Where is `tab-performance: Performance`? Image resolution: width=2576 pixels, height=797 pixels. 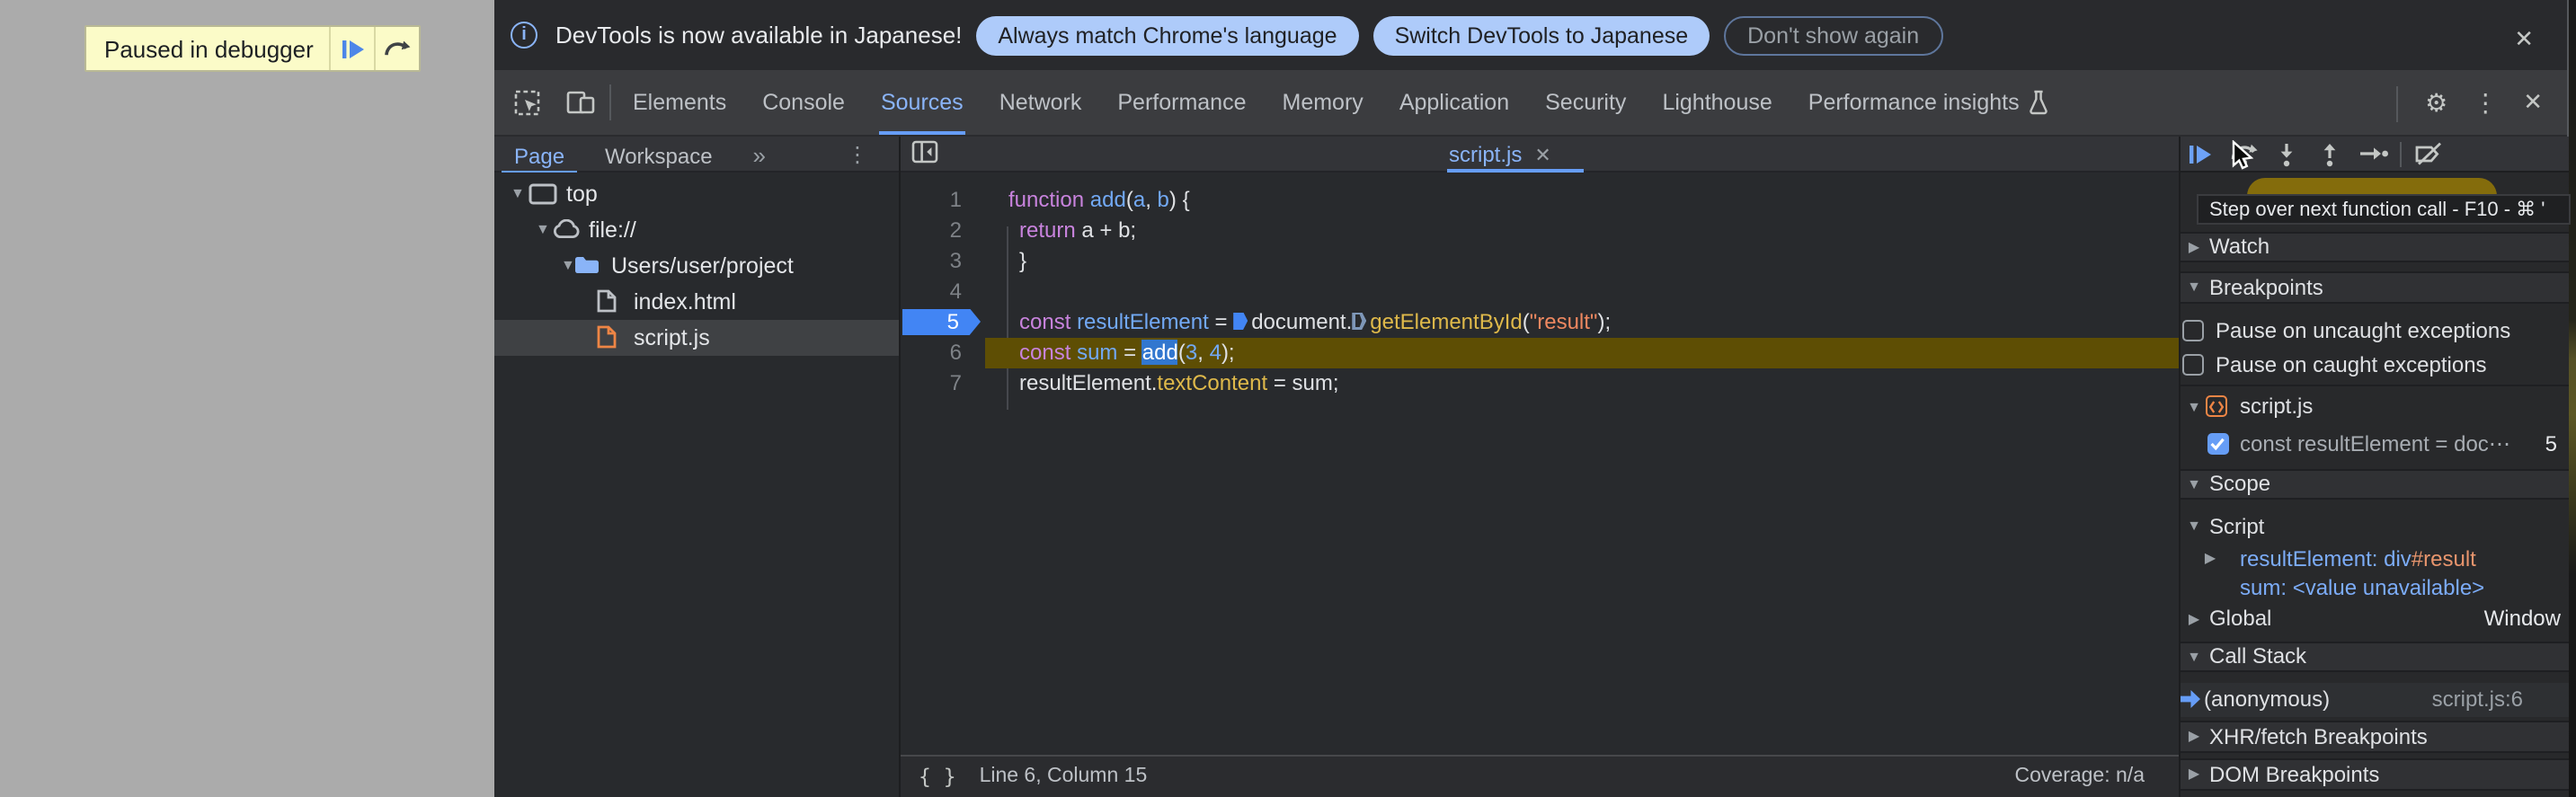 tab-performance: Performance is located at coordinates (1181, 102).